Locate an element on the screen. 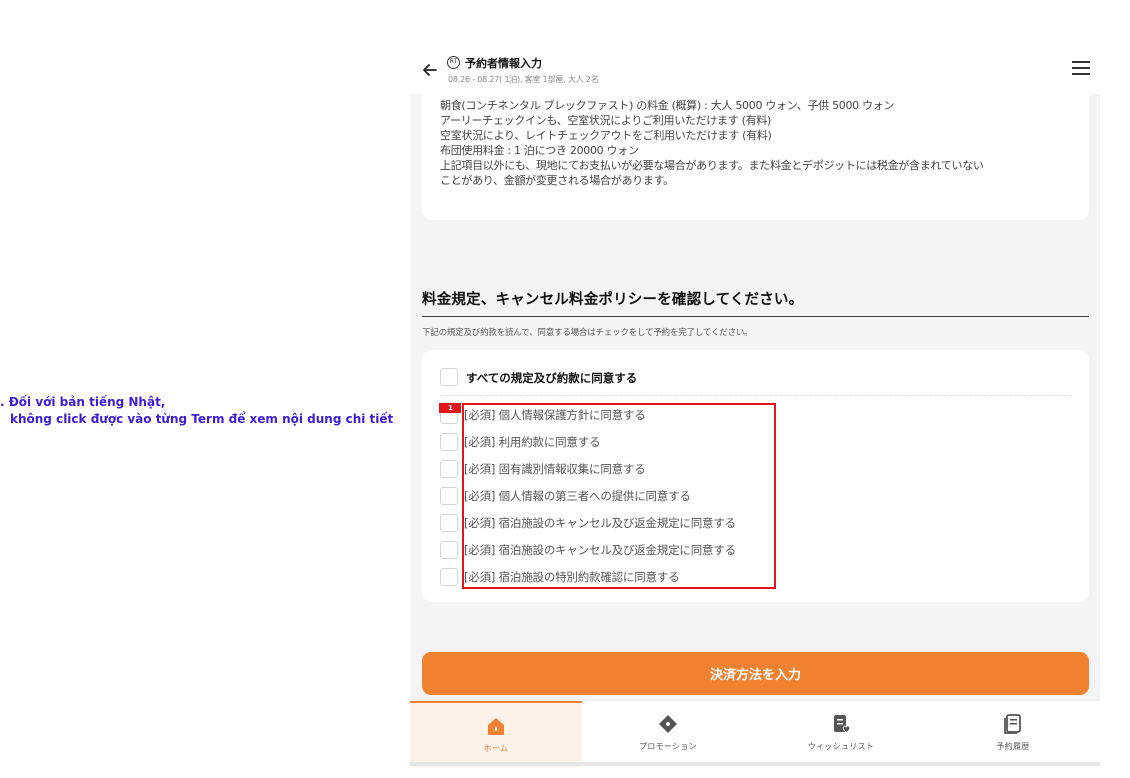 The image size is (1130, 778). term-checkbox-unique-id is located at coordinates (449, 469).